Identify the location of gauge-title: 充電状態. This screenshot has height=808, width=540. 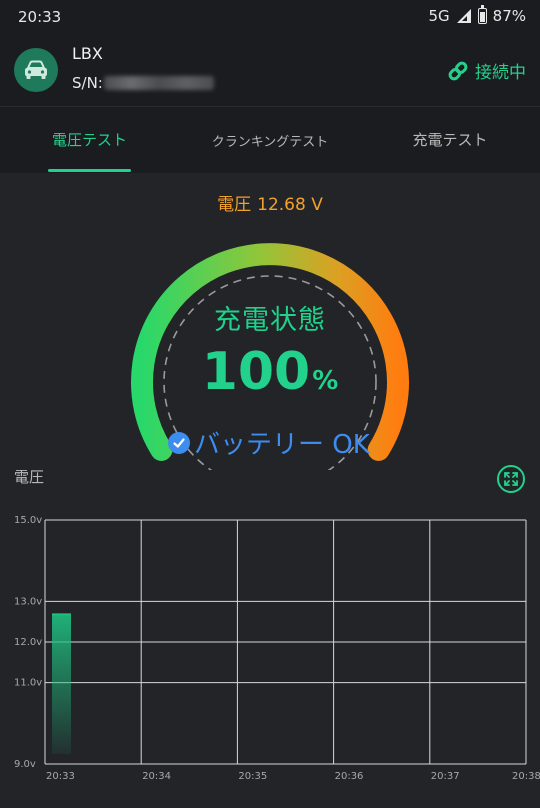
(270, 320).